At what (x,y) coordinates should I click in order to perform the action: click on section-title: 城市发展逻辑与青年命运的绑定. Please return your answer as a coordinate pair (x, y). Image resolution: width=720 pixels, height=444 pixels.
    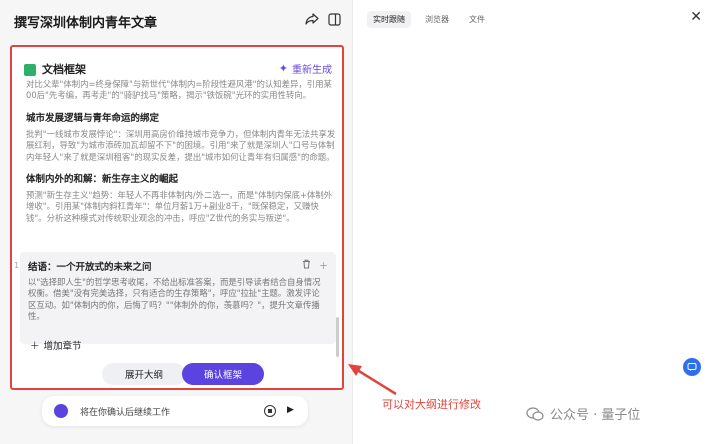
    Looking at the image, I should click on (181, 117).